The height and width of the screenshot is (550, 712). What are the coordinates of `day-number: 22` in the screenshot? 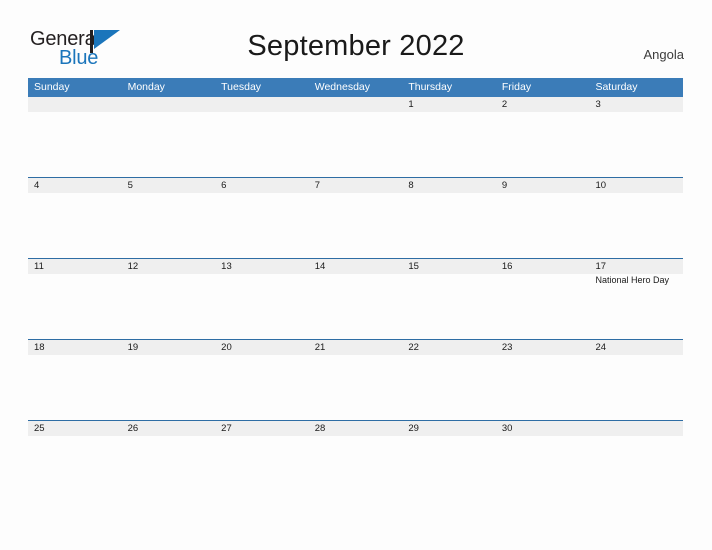 It's located at (449, 347).